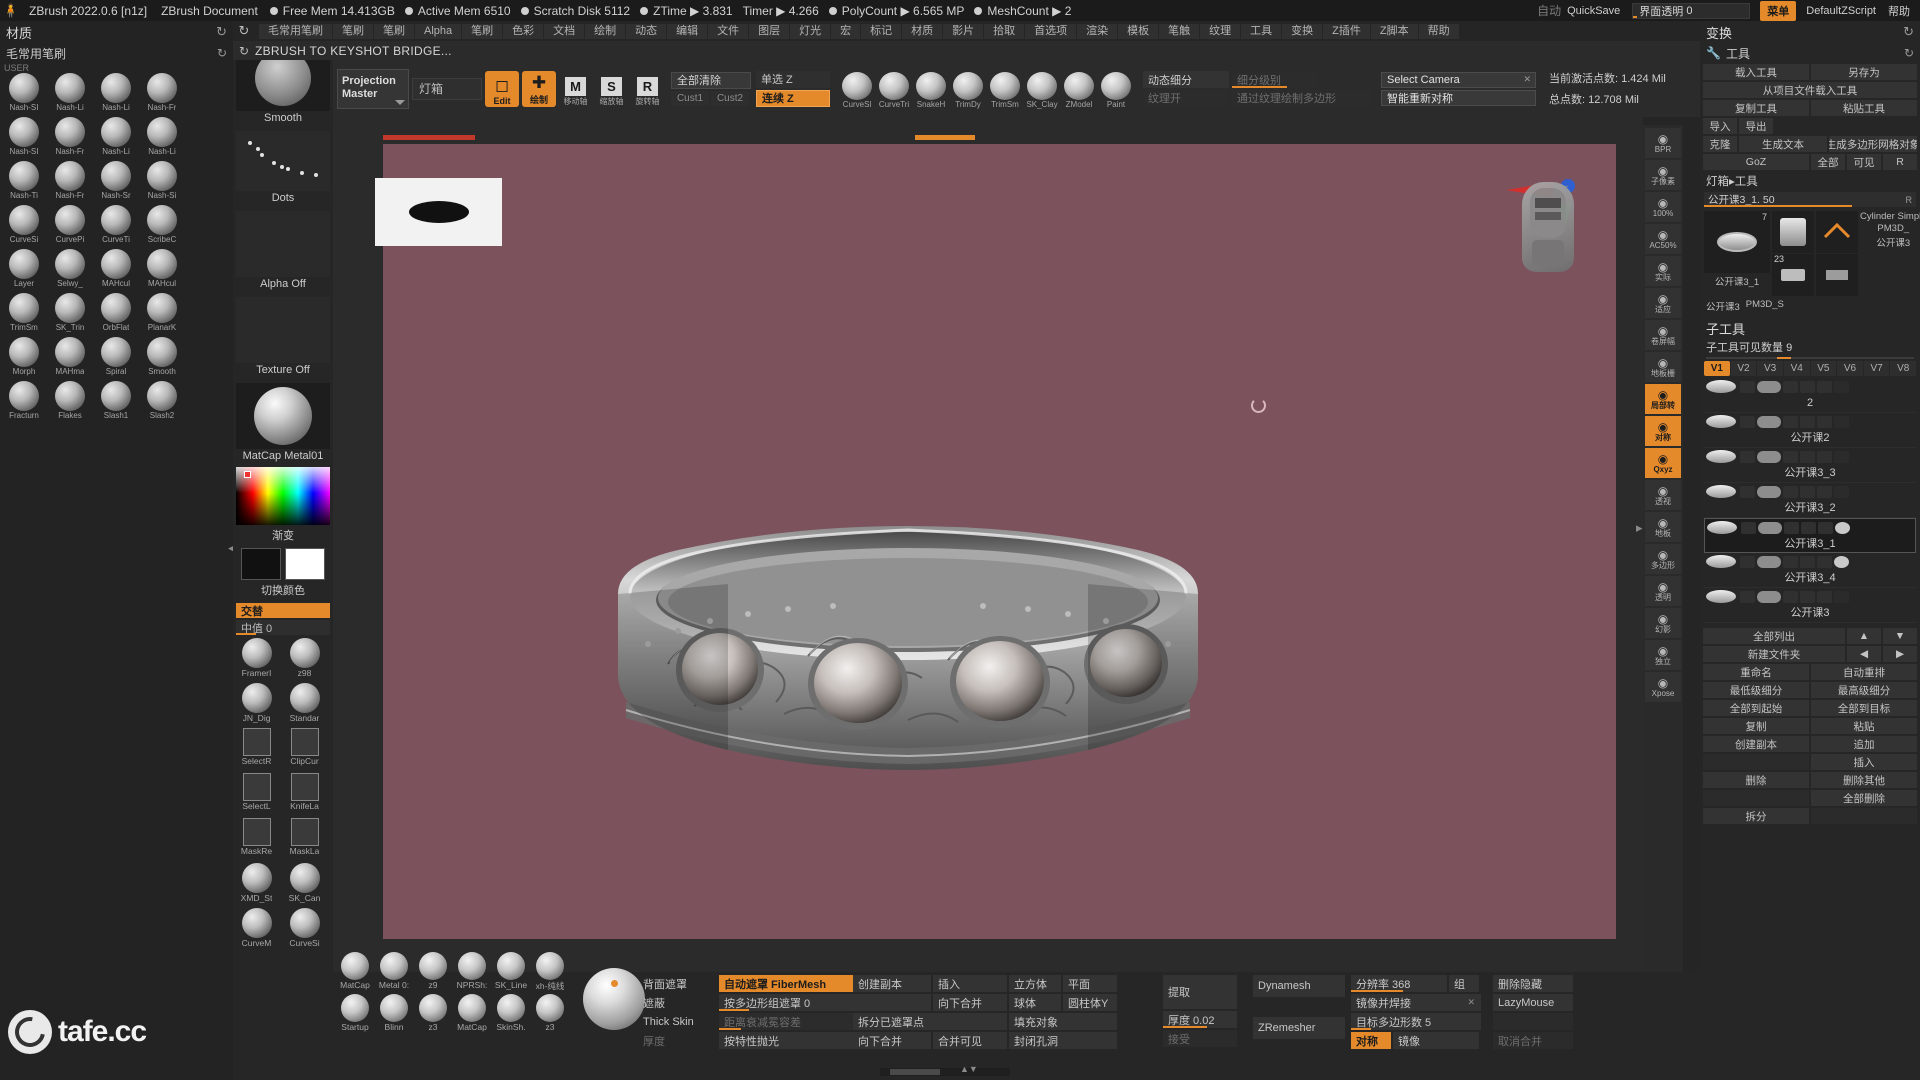  What do you see at coordinates (1756, 72) in the screenshot?
I see `tool-button-0-0: 载入工具` at bounding box center [1756, 72].